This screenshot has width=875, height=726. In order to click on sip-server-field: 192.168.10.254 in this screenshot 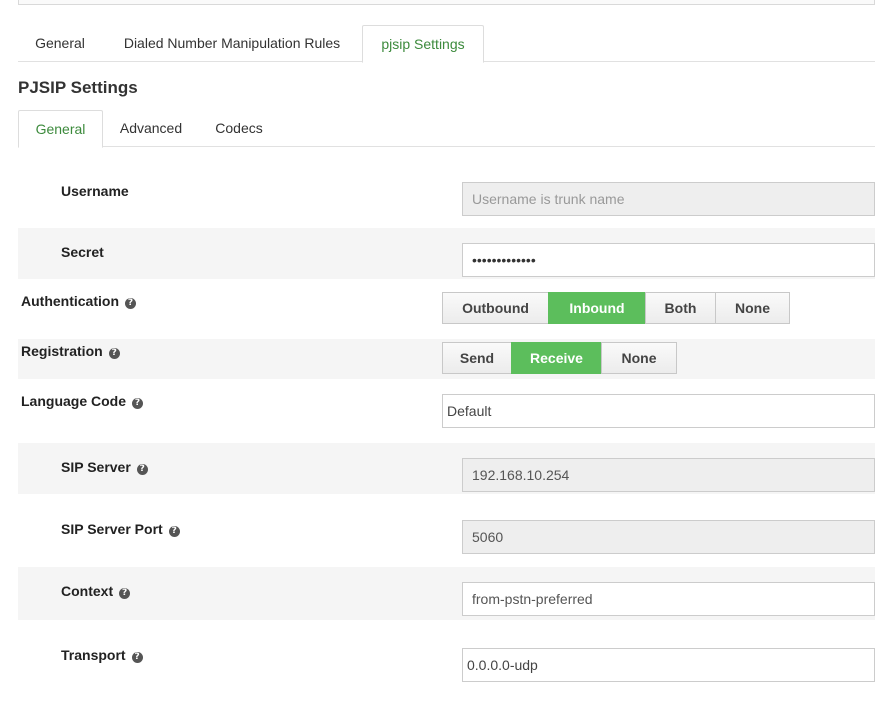, I will do `click(668, 475)`.